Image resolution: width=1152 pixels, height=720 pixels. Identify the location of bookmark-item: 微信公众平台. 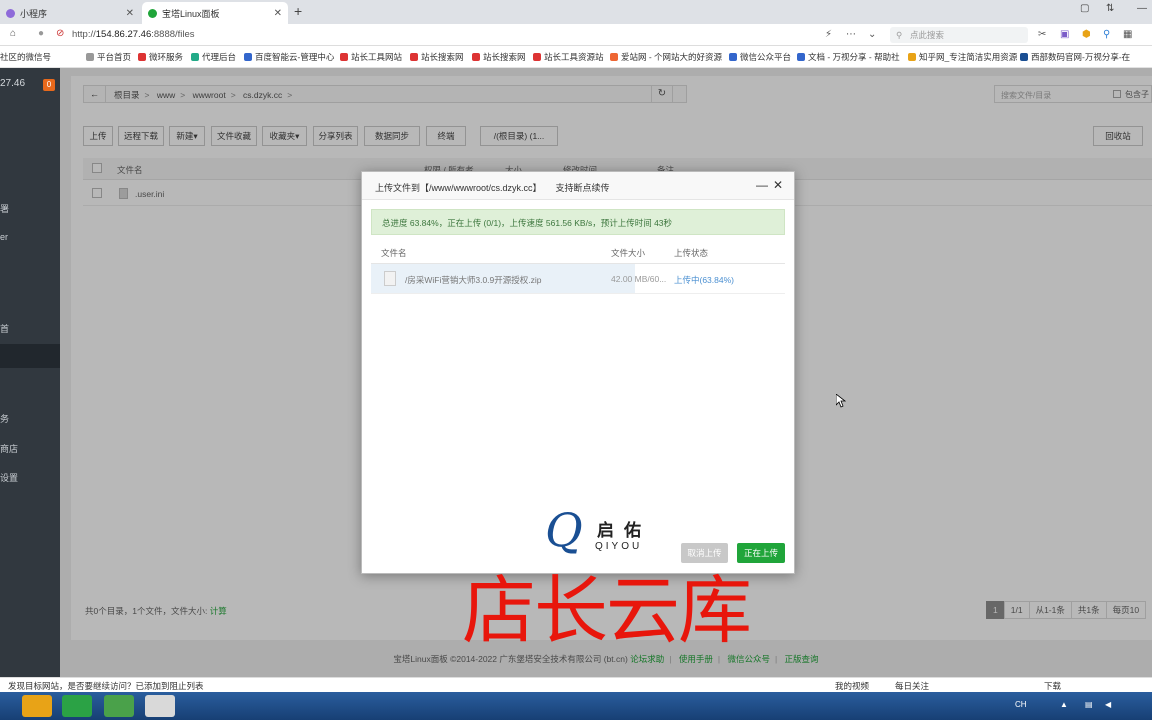
(760, 57).